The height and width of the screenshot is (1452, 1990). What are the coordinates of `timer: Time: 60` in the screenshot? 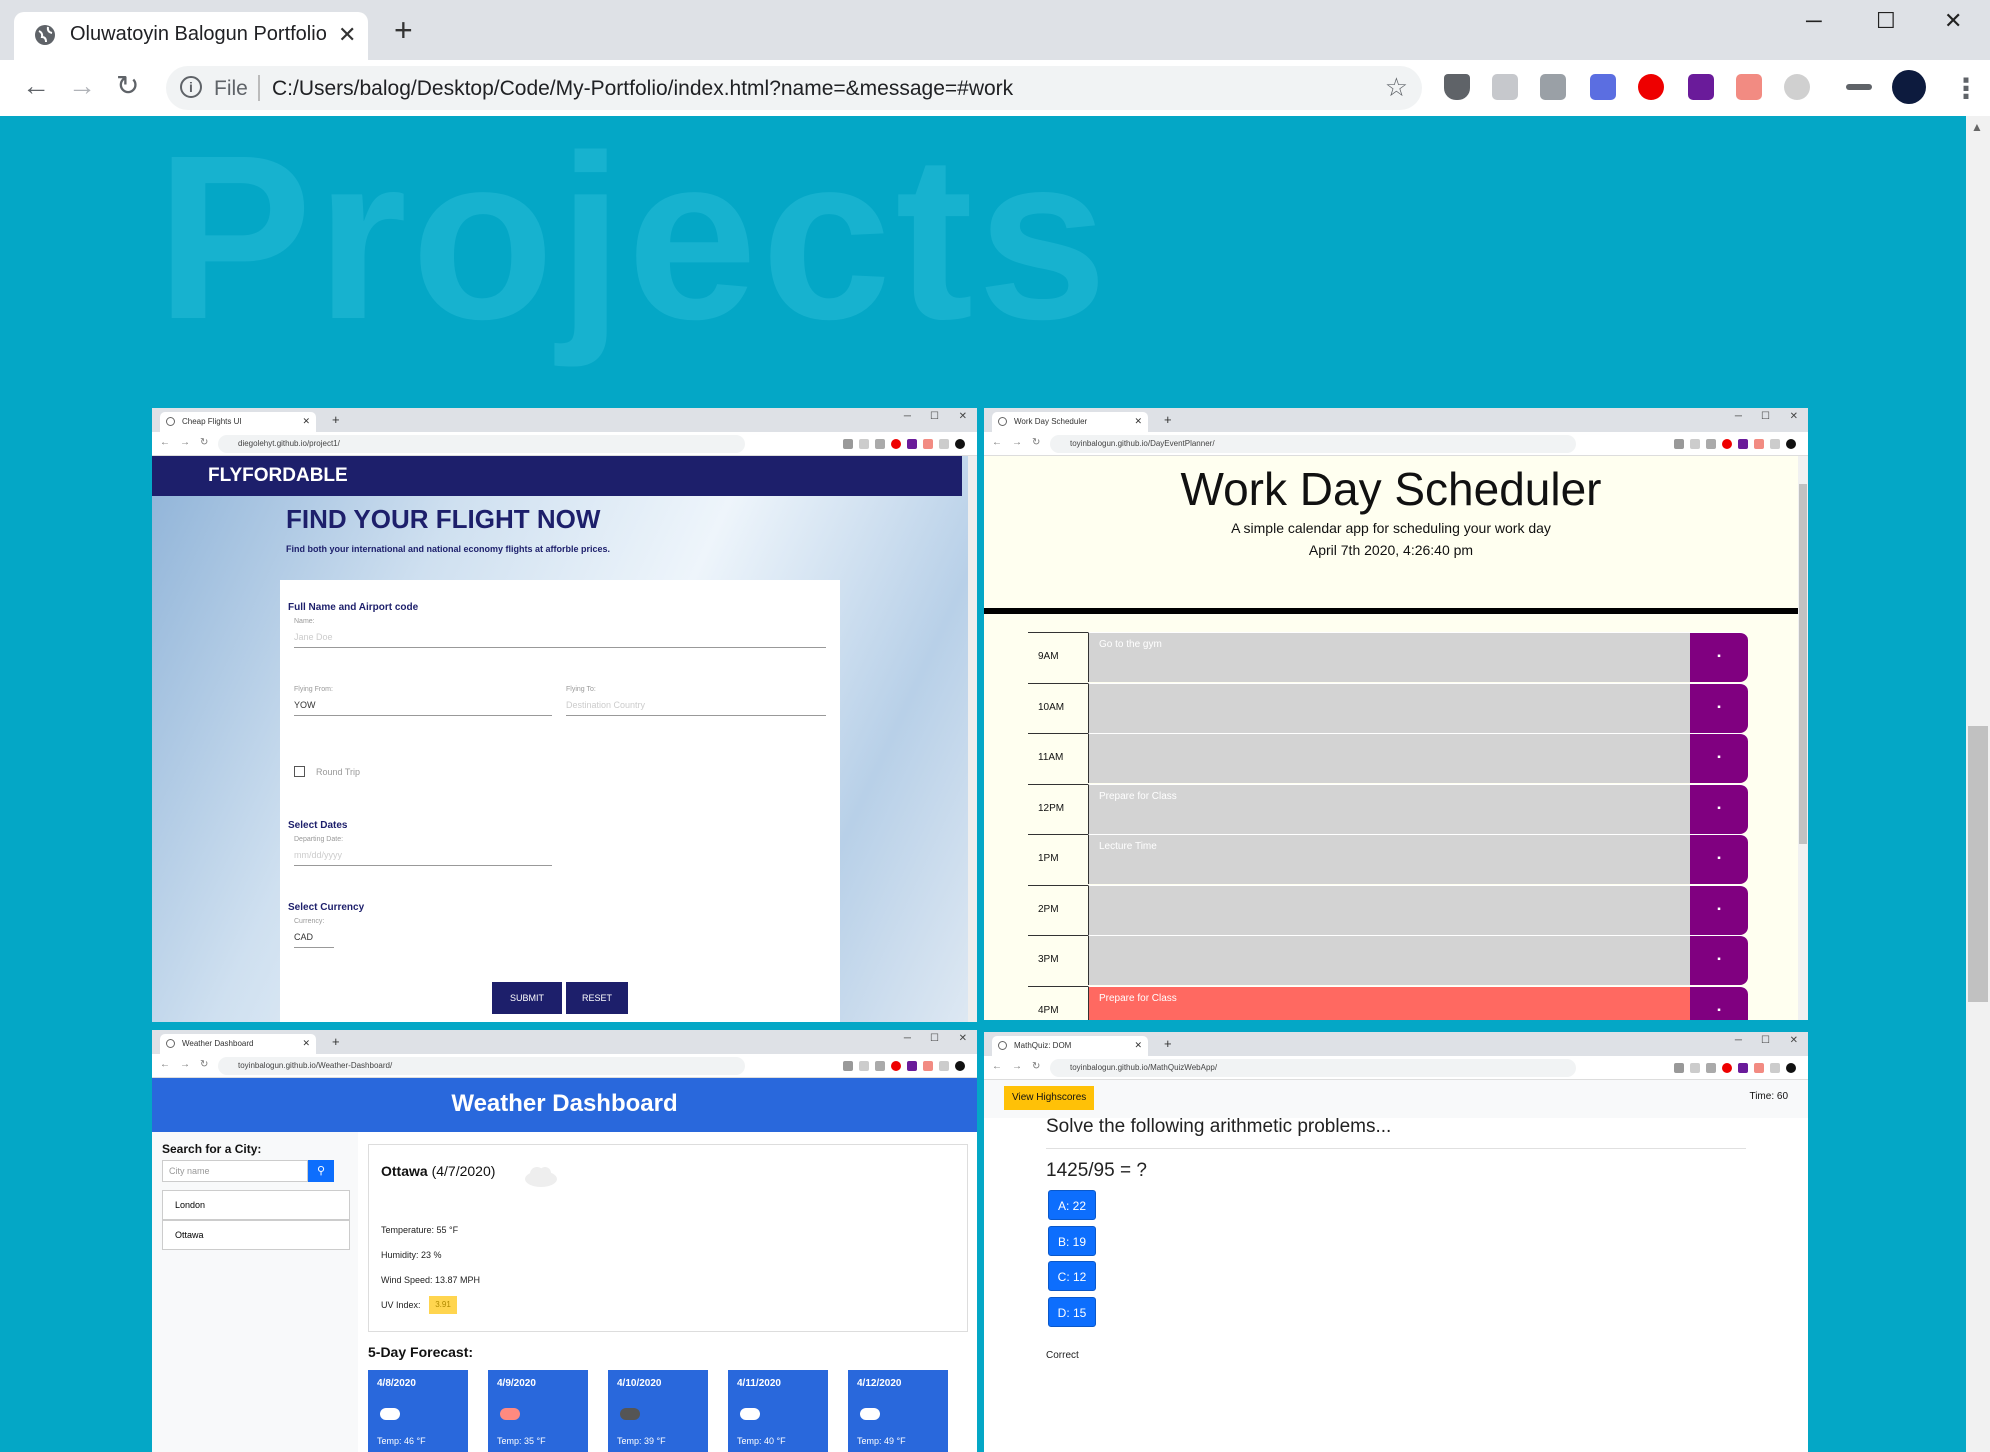 It's located at (1768, 1096).